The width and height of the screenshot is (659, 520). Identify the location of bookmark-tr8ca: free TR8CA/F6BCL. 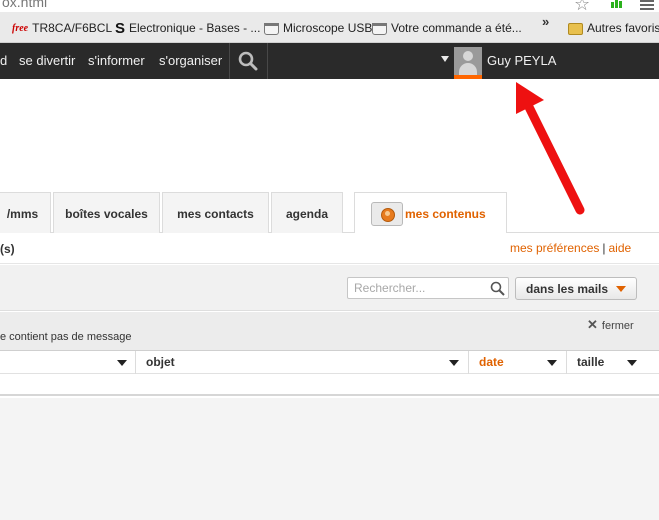
(62, 28).